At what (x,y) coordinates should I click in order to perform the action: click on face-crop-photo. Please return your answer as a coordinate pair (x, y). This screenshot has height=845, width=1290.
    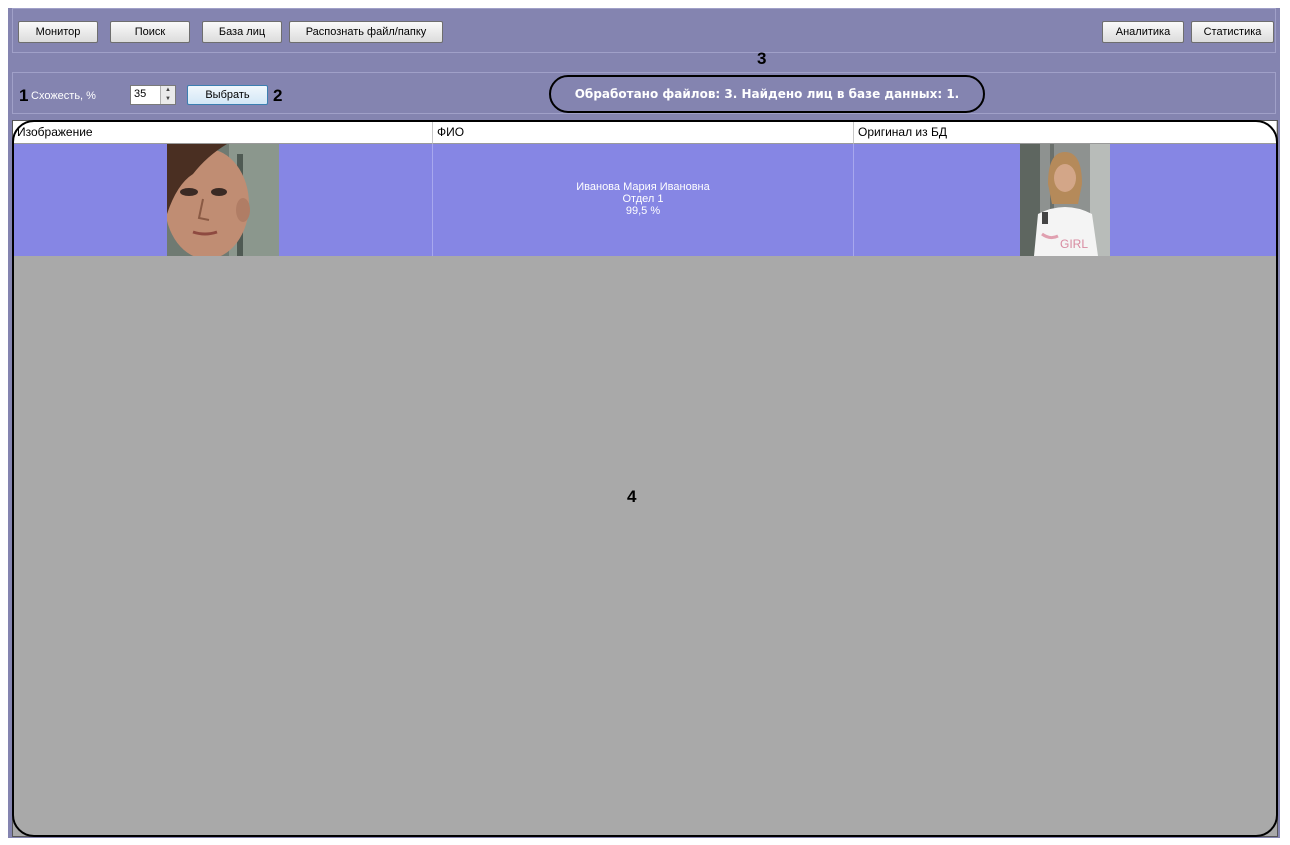
    Looking at the image, I should click on (223, 200).